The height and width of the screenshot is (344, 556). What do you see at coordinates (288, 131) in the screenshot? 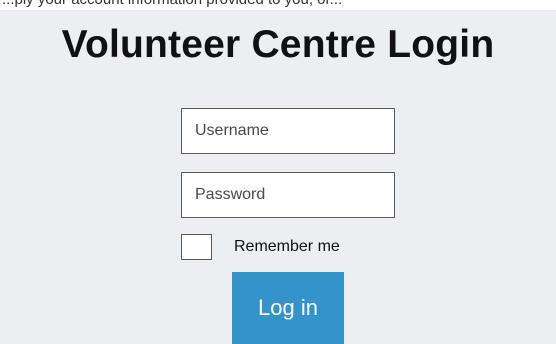
I see `username-input` at bounding box center [288, 131].